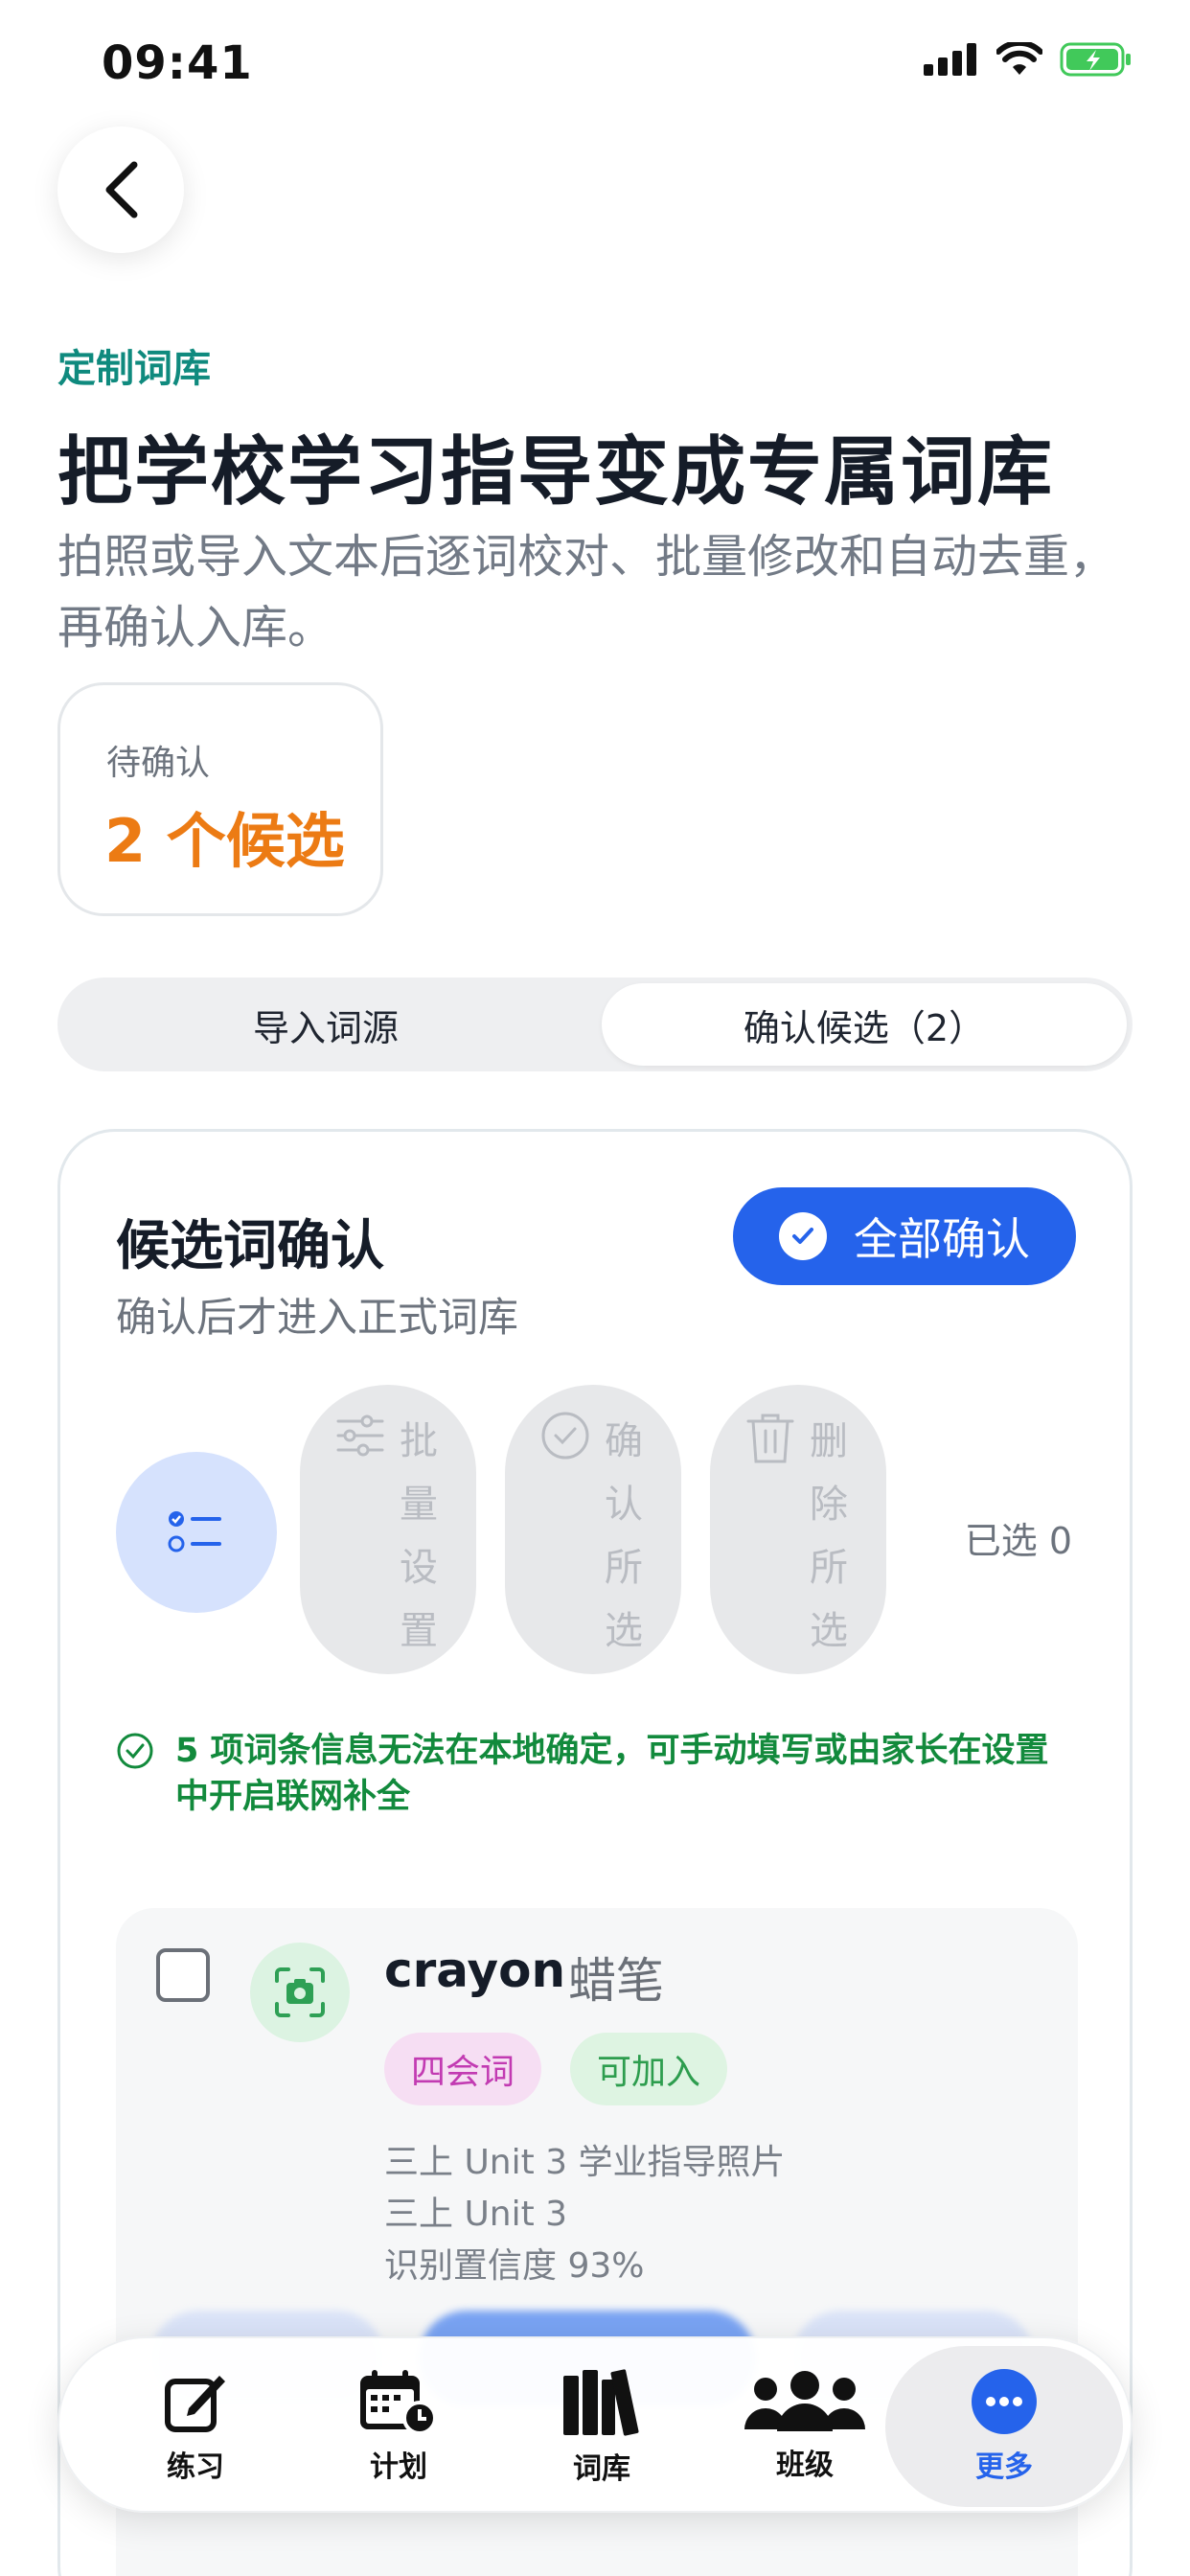  Describe the element at coordinates (803, 1236) in the screenshot. I see `check-icon` at that location.